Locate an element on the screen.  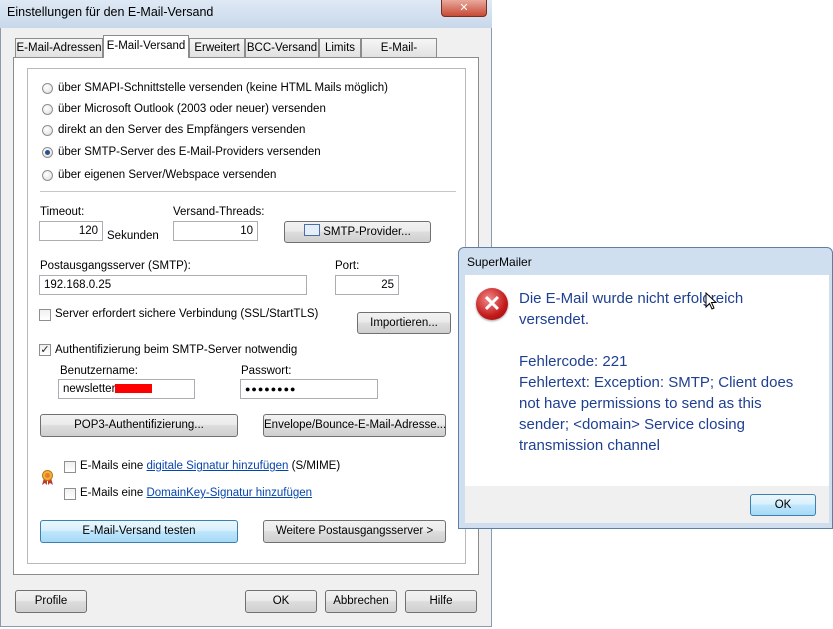
domainkey-prefix: E-Mails eine is located at coordinates (112, 493).